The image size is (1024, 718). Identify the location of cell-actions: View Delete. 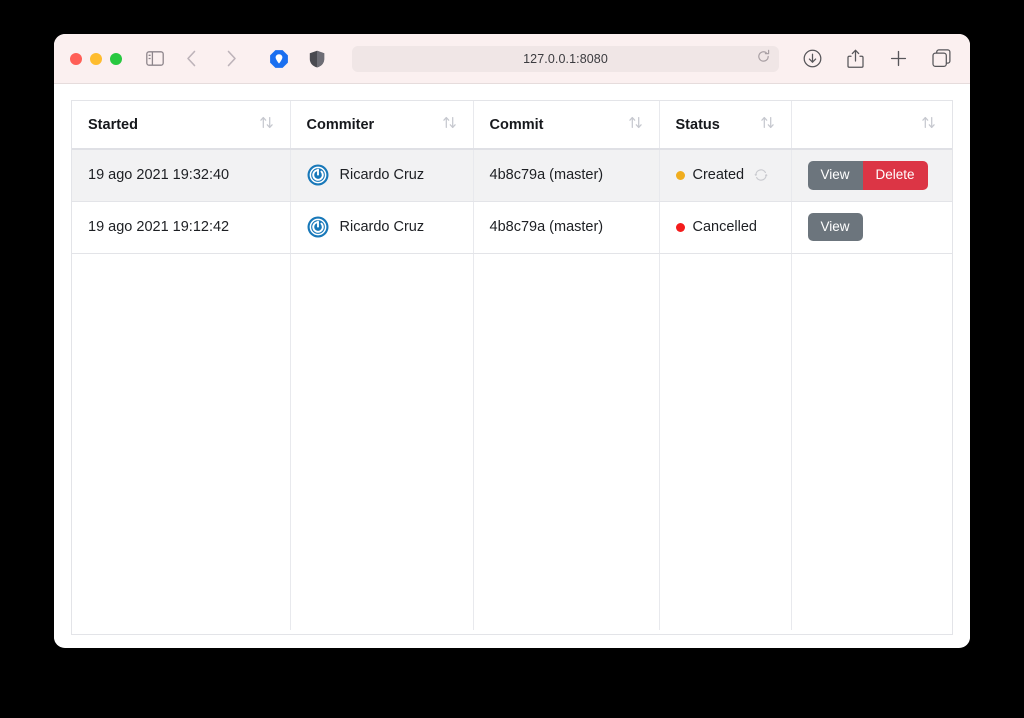
(871, 175).